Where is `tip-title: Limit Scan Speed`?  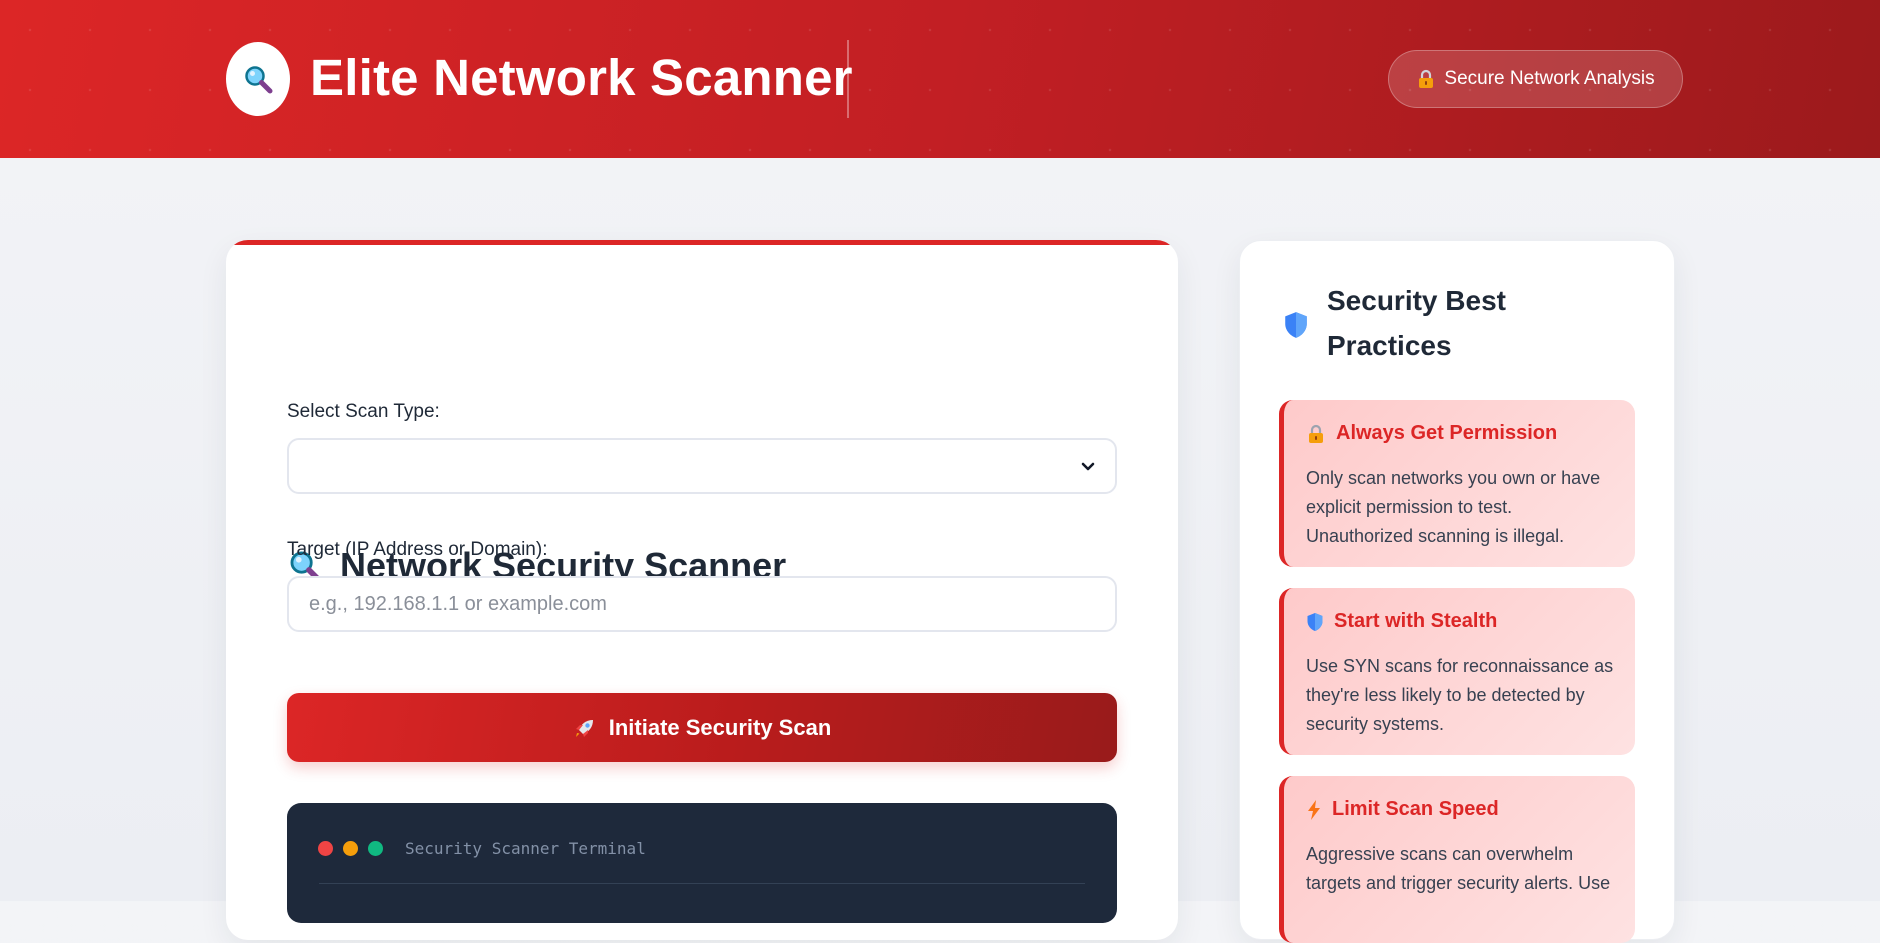 tip-title: Limit Scan Speed is located at coordinates (1415, 809).